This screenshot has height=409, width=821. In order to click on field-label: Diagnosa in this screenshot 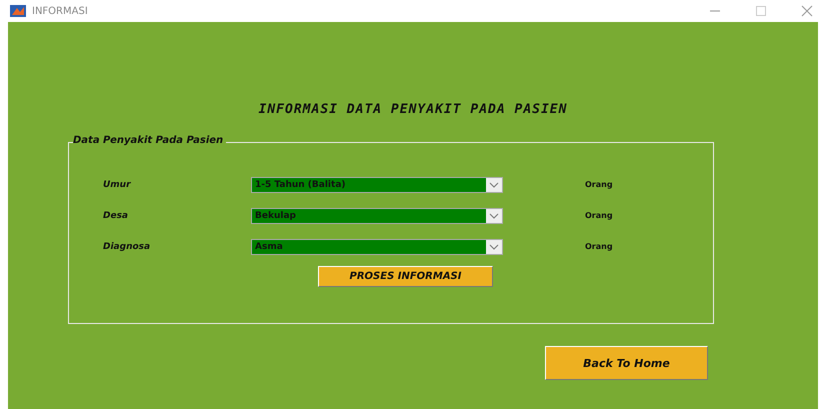, I will do `click(127, 247)`.